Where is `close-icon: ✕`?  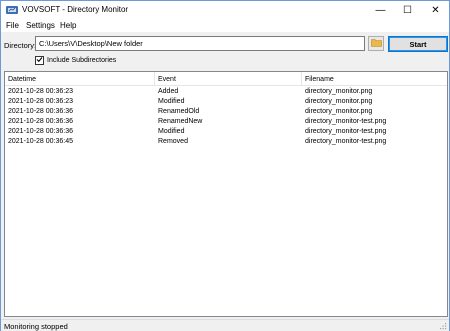 close-icon: ✕ is located at coordinates (435, 10).